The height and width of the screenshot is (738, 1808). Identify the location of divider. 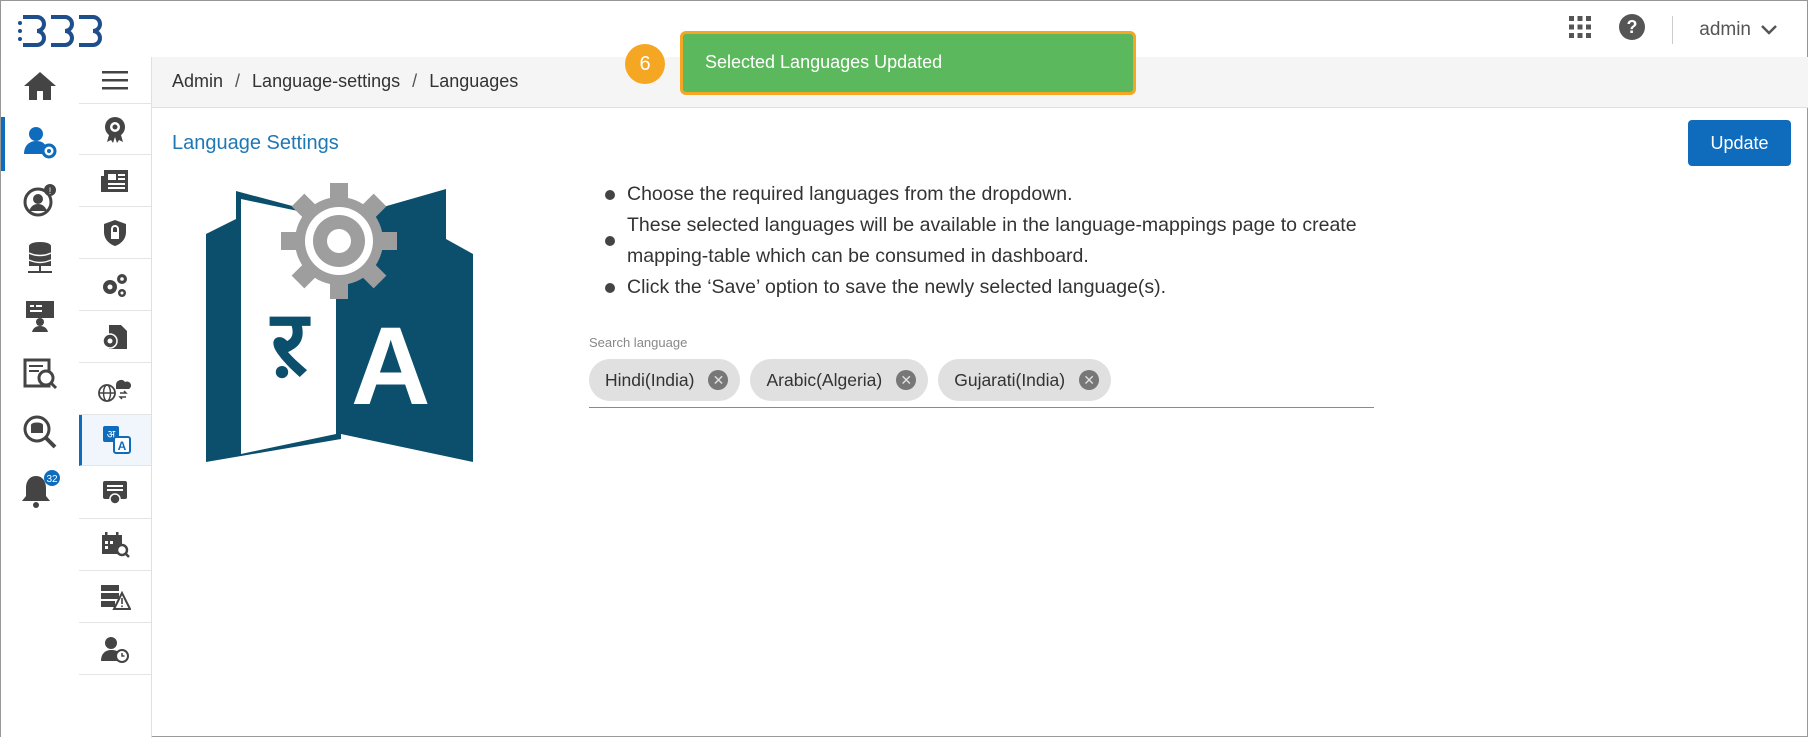
(1673, 29).